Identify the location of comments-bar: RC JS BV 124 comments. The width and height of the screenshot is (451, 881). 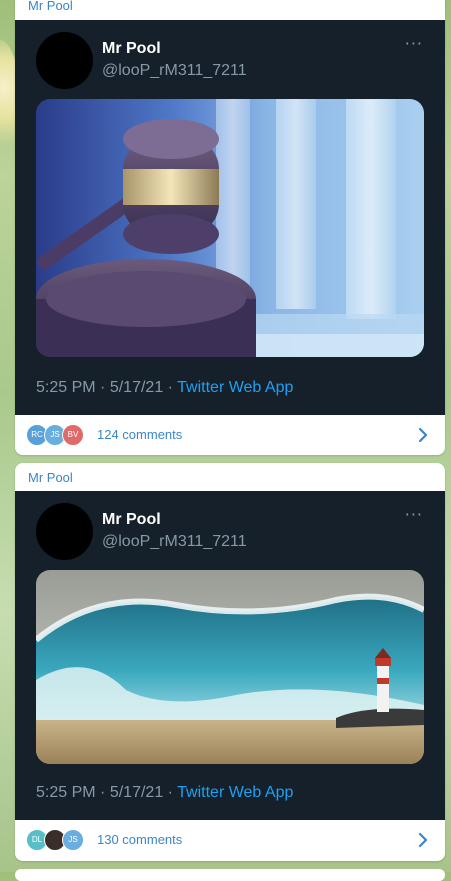
(230, 435).